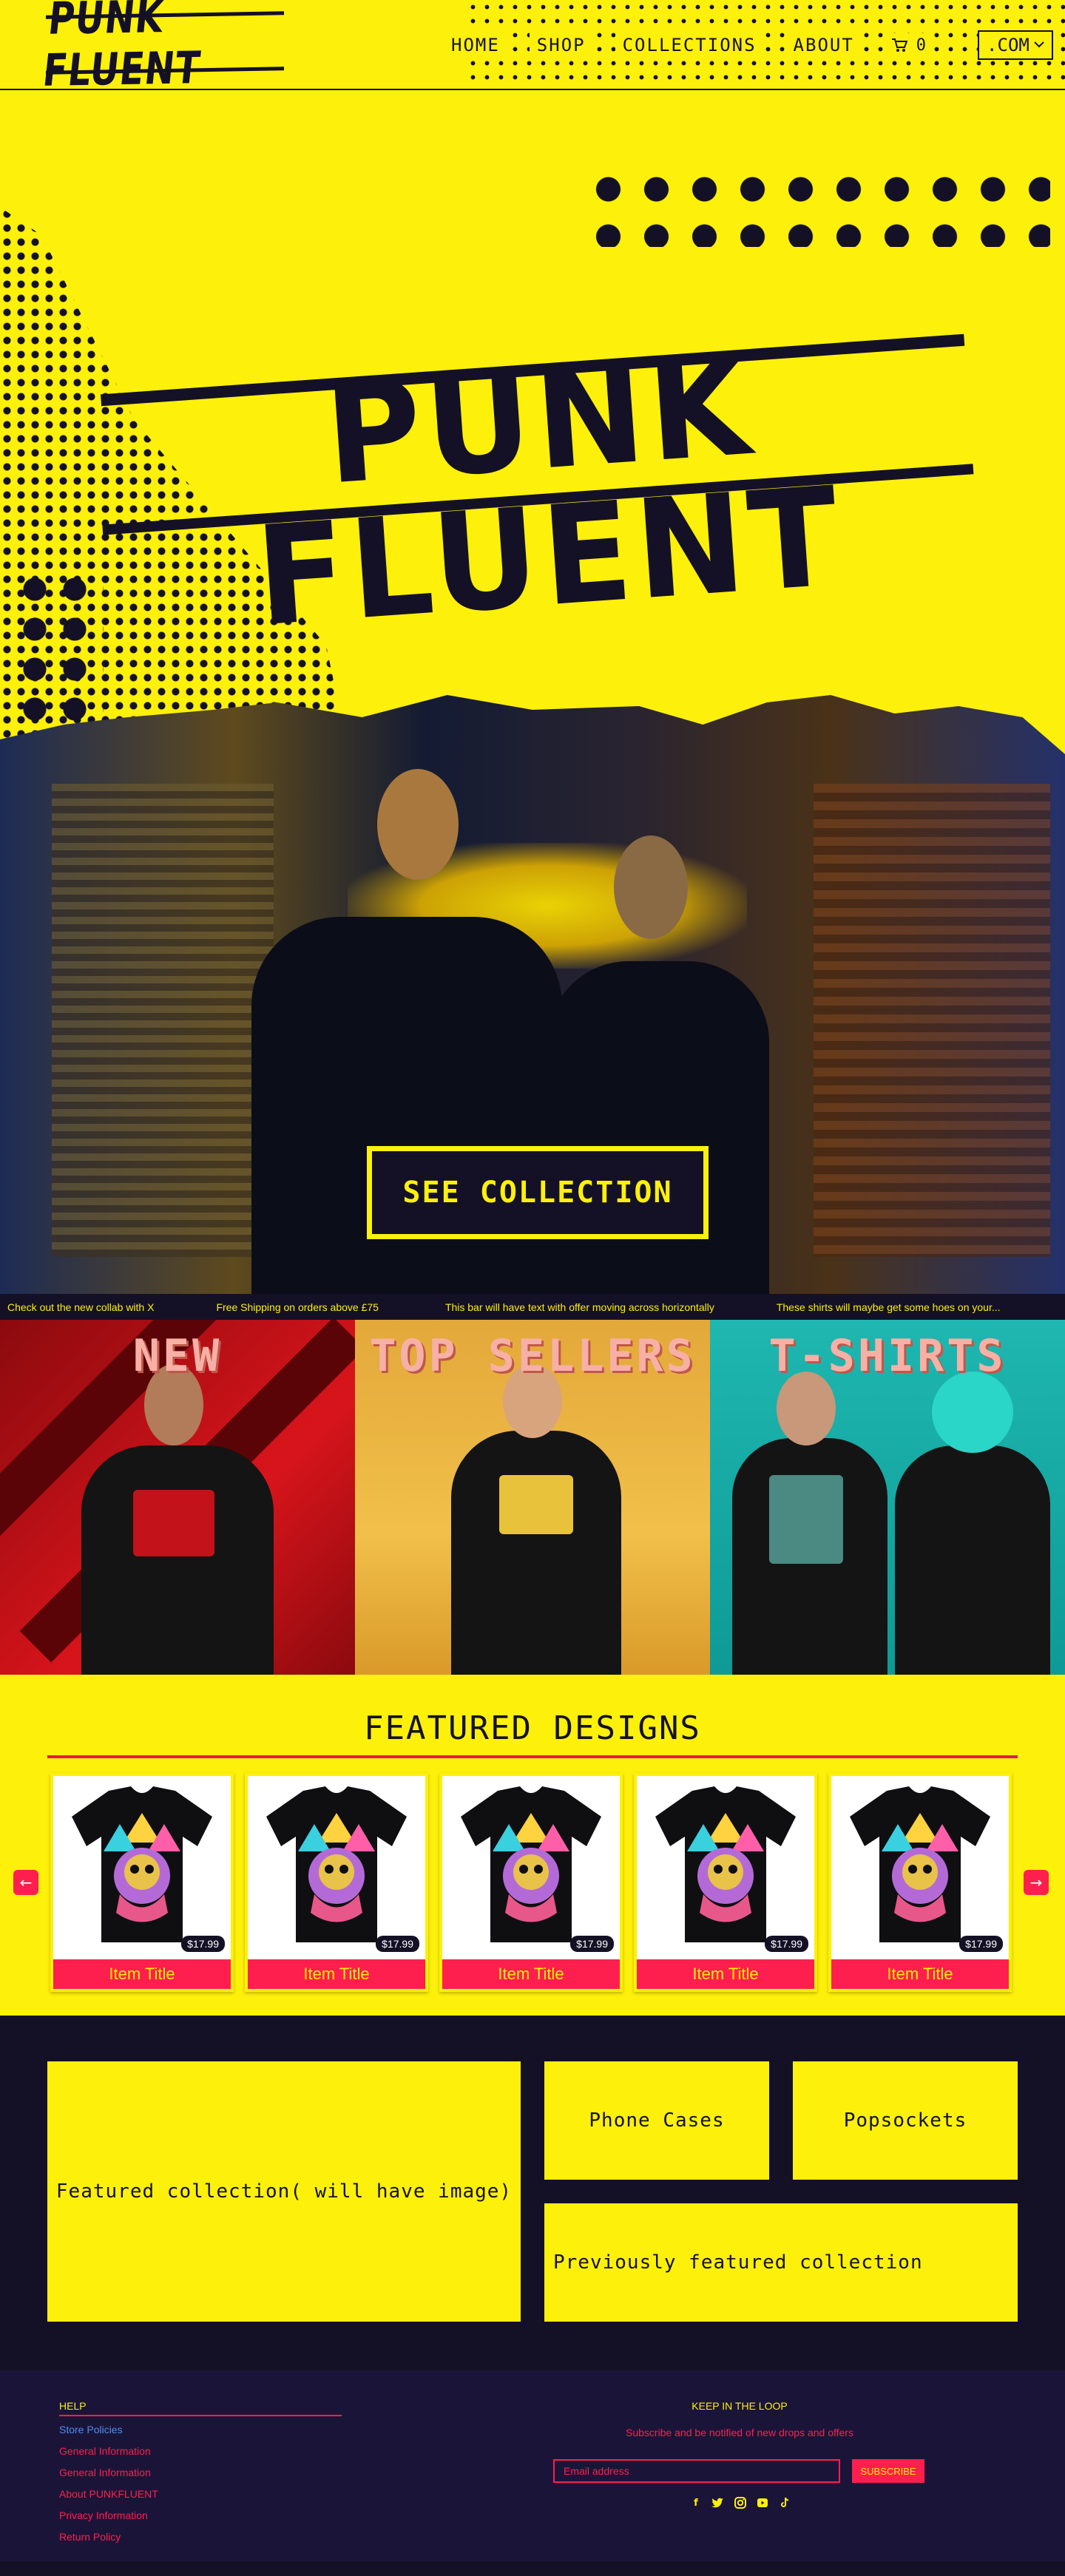 This screenshot has height=2576, width=1065. I want to click on youtube-icon, so click(762, 2502).